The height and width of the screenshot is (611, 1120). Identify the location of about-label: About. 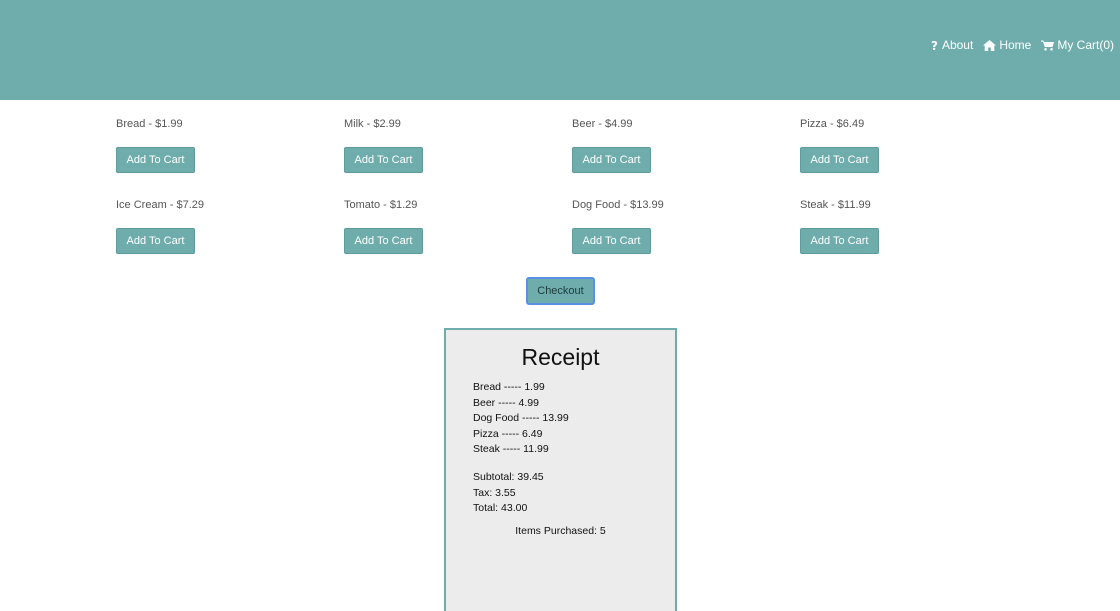
(957, 45).